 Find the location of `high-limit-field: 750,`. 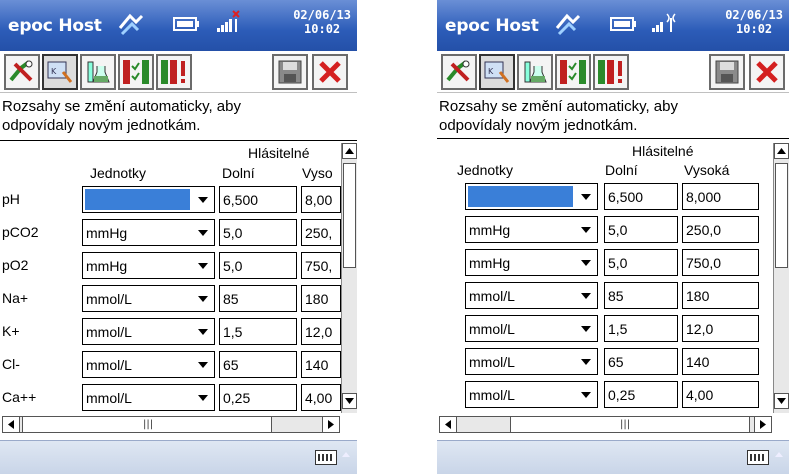

high-limit-field: 750, is located at coordinates (321, 265).